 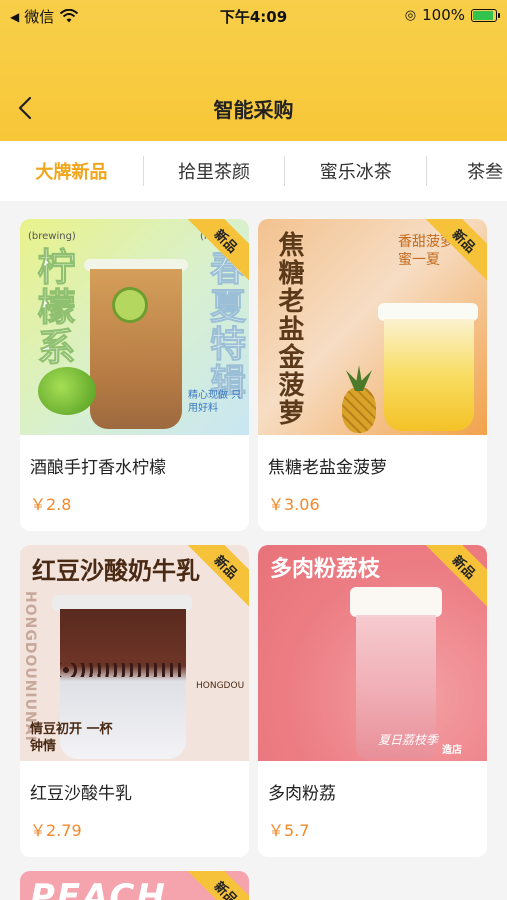 What do you see at coordinates (289, 830) in the screenshot?
I see `product-price: ￥5.7` at bounding box center [289, 830].